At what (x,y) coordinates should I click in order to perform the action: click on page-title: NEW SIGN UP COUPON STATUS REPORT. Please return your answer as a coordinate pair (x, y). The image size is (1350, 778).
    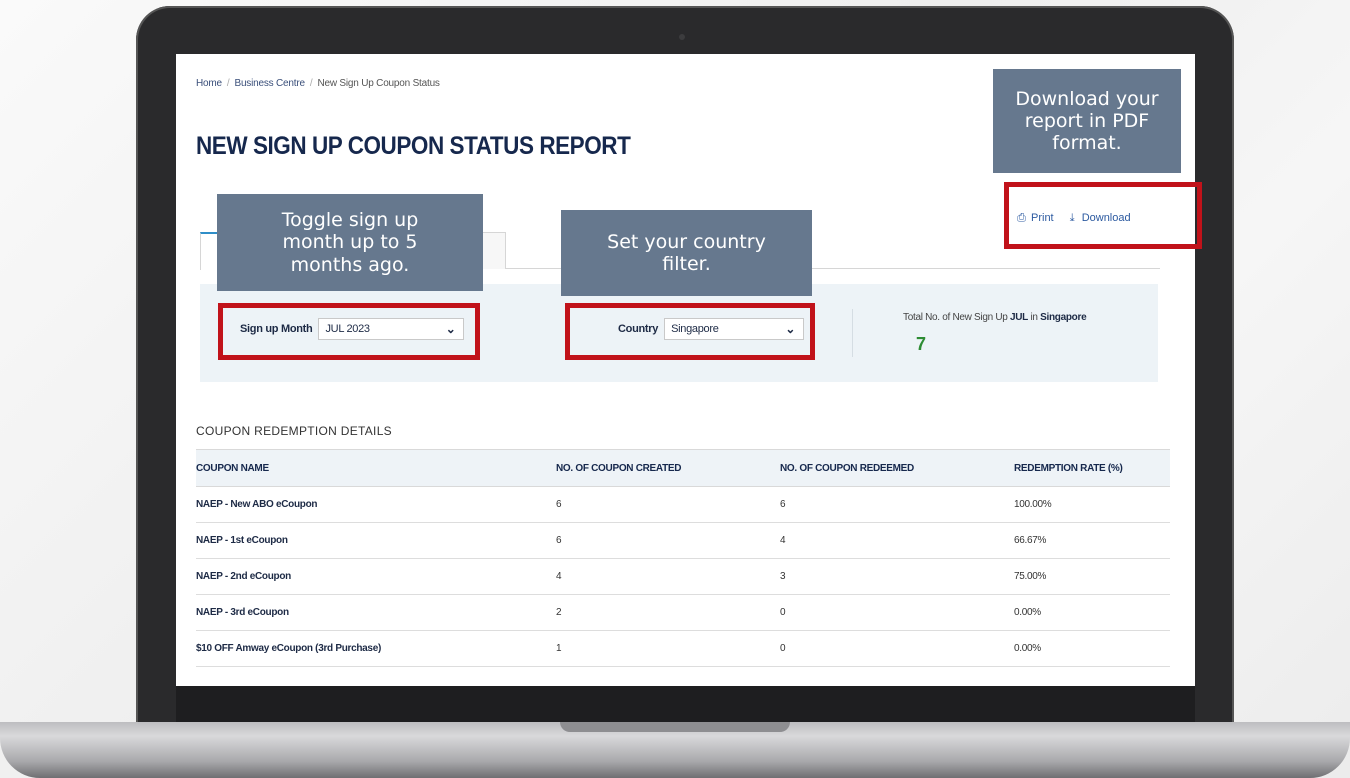
    Looking at the image, I should click on (413, 146).